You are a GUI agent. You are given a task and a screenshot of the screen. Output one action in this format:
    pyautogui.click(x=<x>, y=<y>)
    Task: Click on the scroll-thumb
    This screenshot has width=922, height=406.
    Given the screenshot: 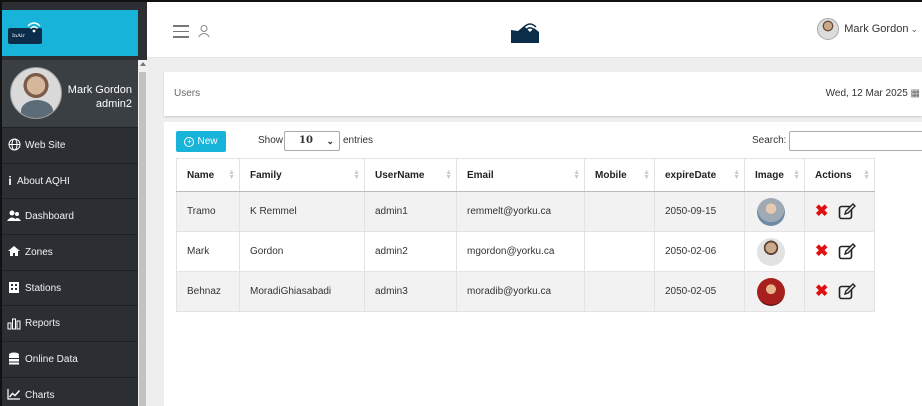 What is the action you would take?
    pyautogui.click(x=142, y=239)
    